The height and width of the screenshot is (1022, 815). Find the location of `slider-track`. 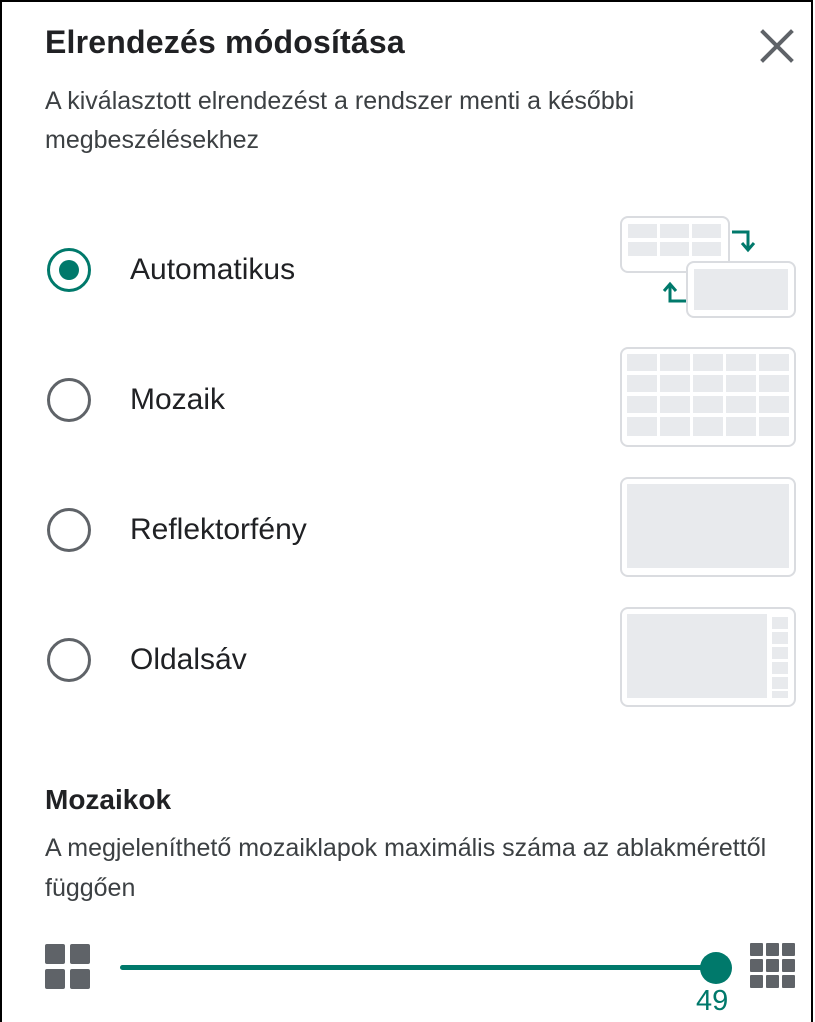

slider-track is located at coordinates (419, 967).